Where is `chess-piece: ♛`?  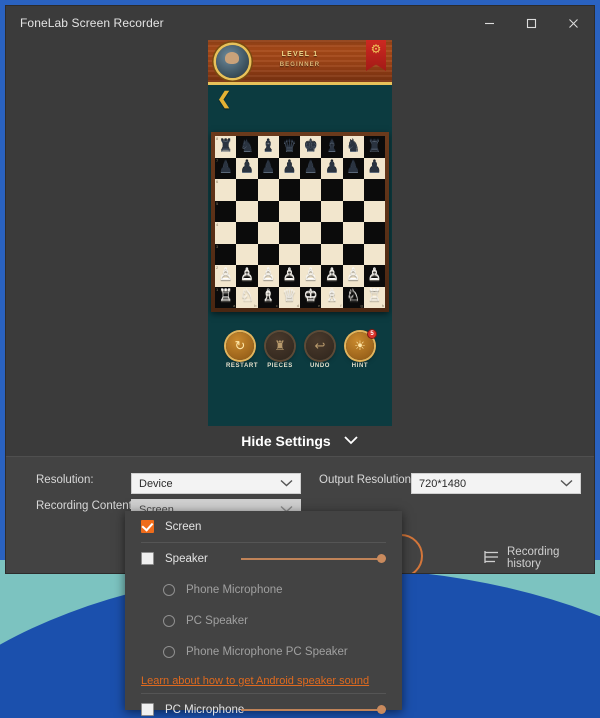
chess-piece: ♛ is located at coordinates (289, 146).